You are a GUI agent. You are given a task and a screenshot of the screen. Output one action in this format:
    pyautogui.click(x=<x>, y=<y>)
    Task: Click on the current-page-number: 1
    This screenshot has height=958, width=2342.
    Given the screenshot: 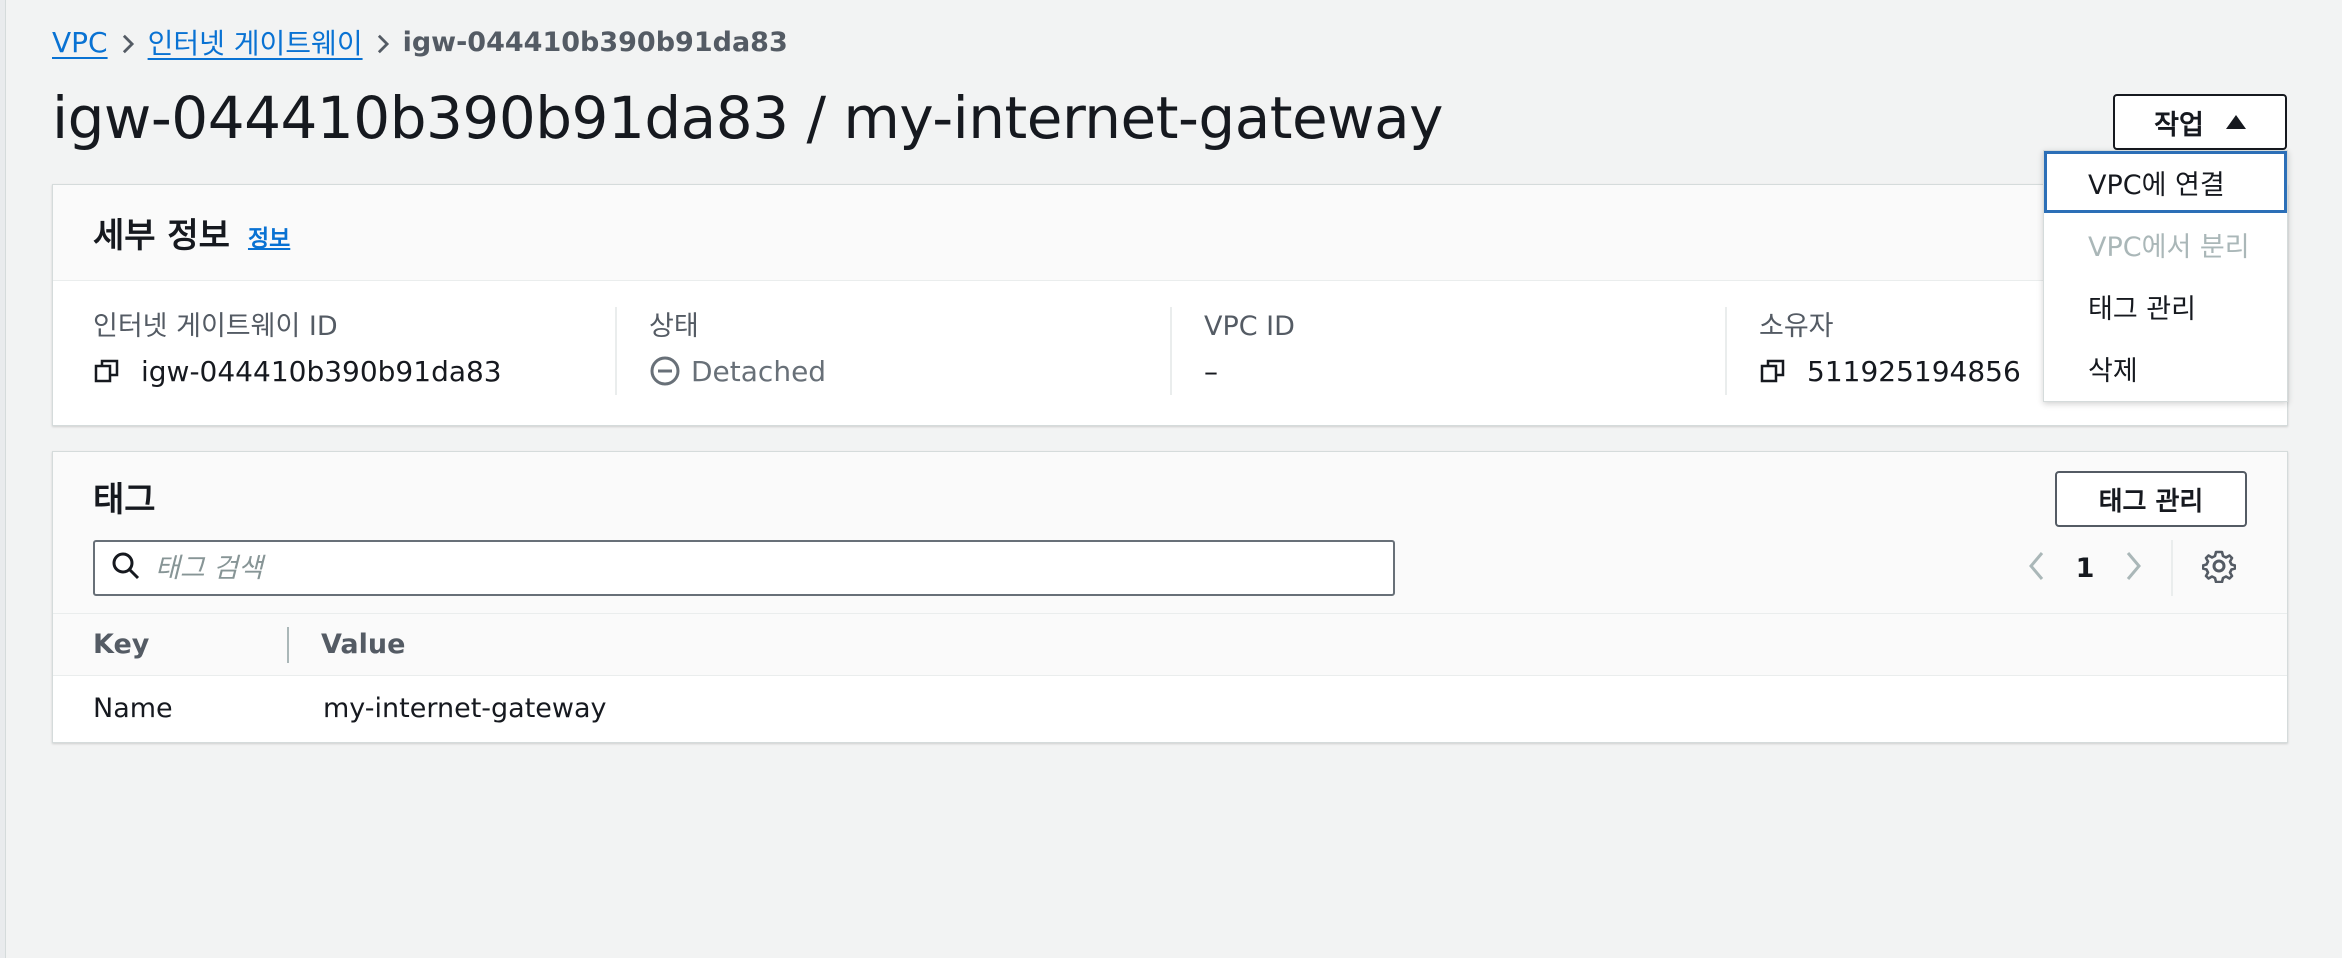 What is the action you would take?
    pyautogui.click(x=2085, y=568)
    